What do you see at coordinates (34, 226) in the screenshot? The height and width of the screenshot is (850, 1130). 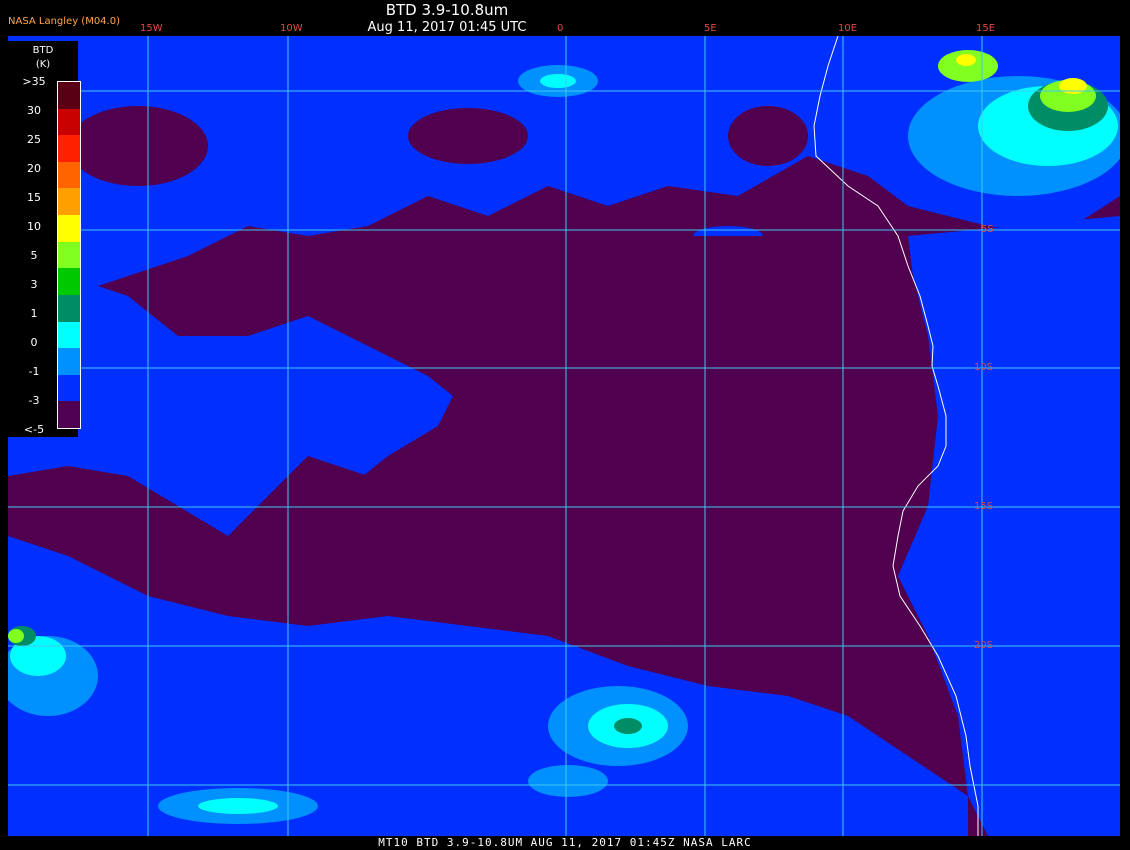 I see `legend-label: 10` at bounding box center [34, 226].